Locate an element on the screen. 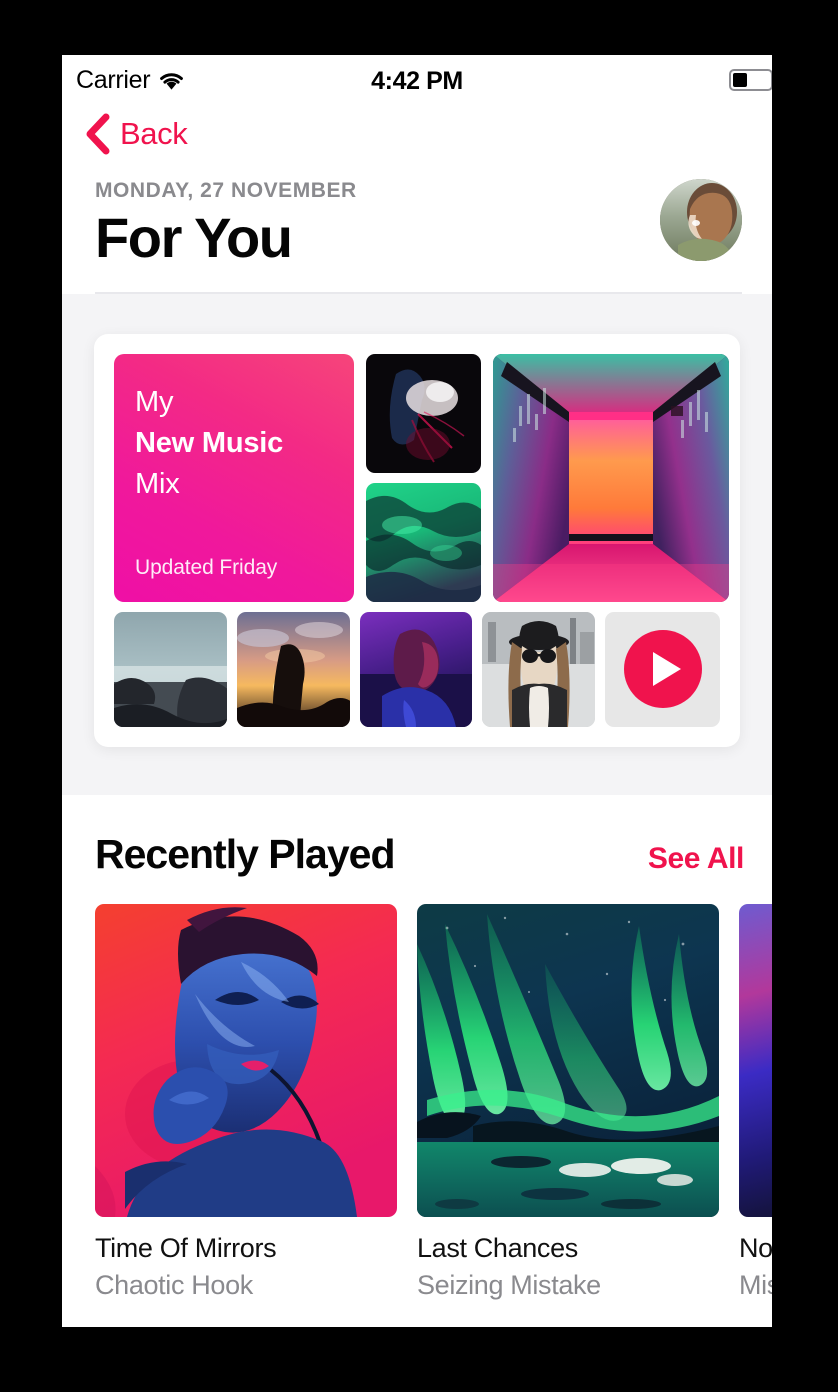 The height and width of the screenshot is (1392, 838). page-title: For You is located at coordinates (194, 237).